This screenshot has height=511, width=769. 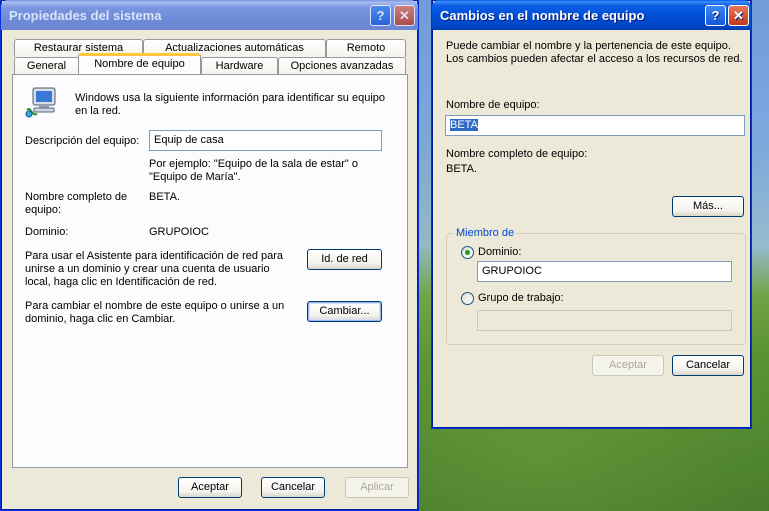 What do you see at coordinates (85, 15) in the screenshot?
I see `window-title: Propiedades del sistema` at bounding box center [85, 15].